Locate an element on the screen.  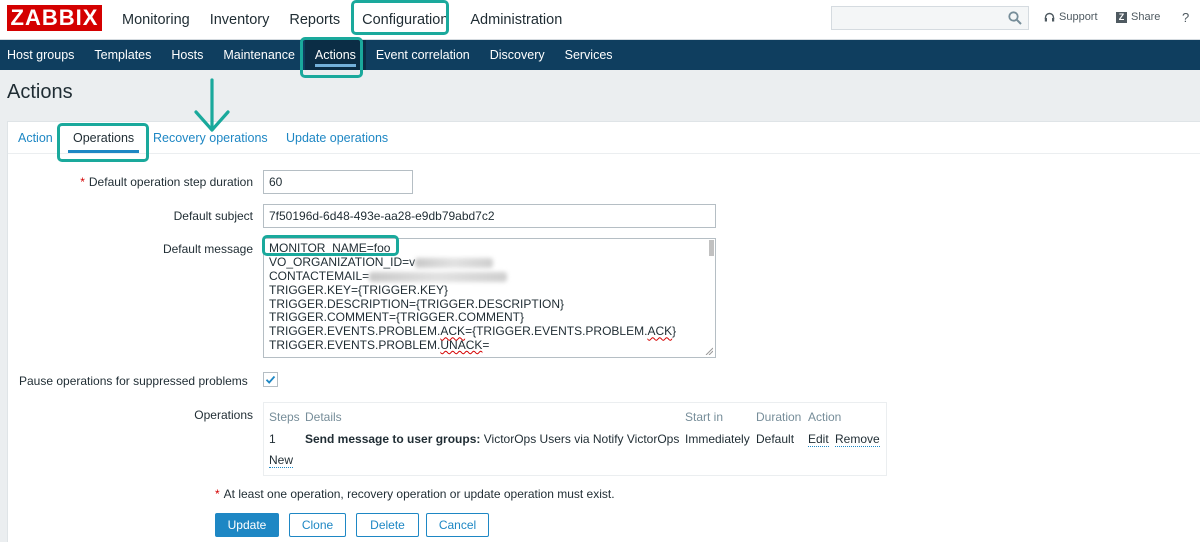
highlight-actions is located at coordinates (331, 57).